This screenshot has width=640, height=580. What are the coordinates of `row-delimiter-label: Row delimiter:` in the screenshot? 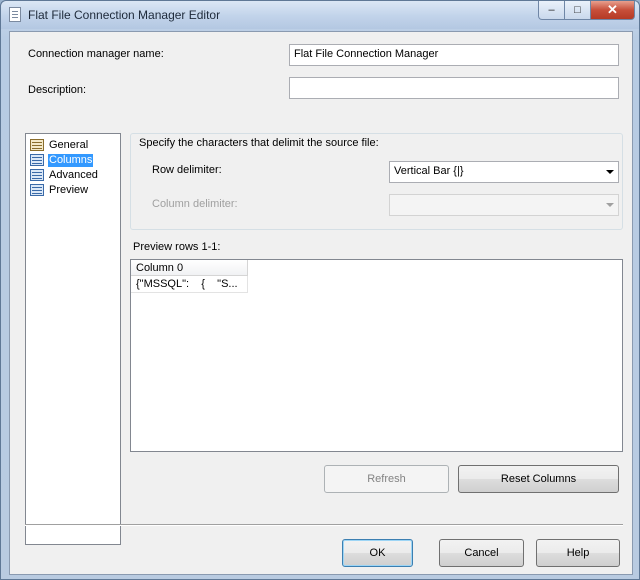 It's located at (187, 170).